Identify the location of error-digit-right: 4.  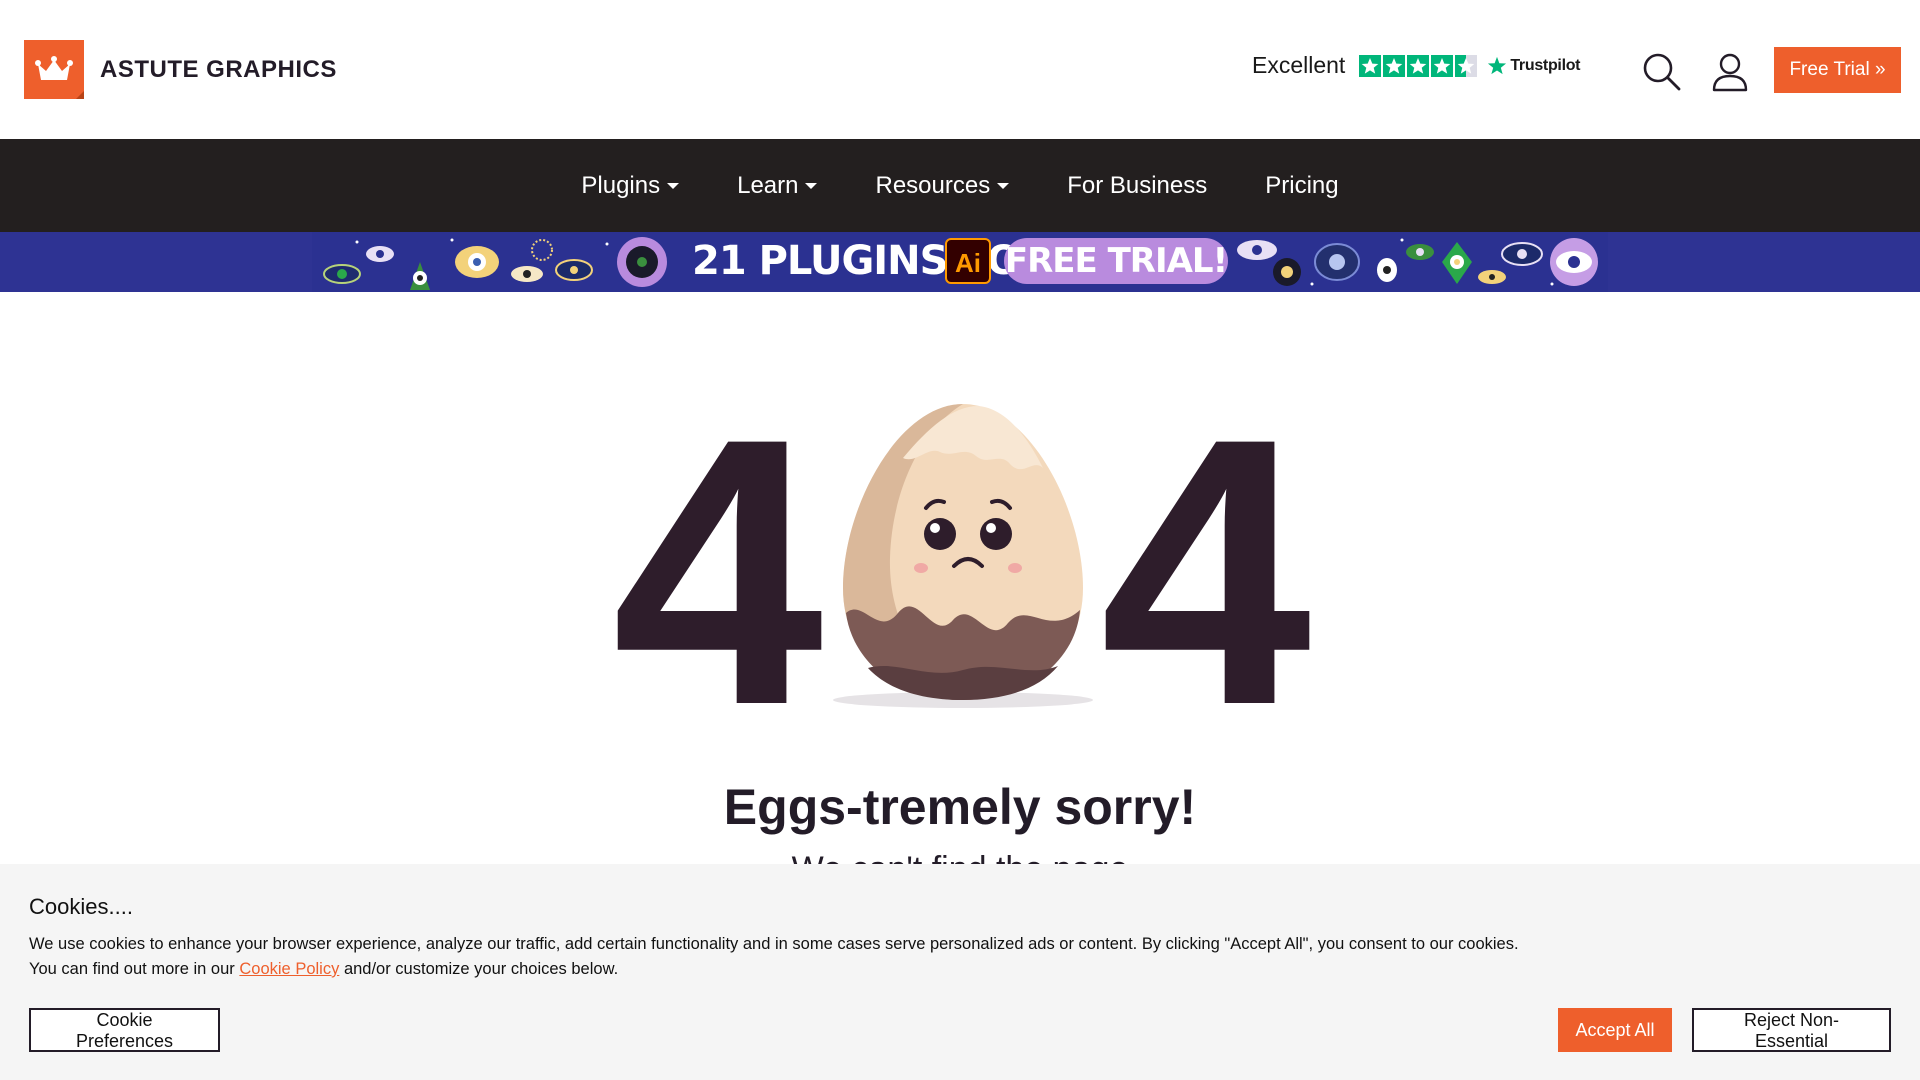
(1206, 571).